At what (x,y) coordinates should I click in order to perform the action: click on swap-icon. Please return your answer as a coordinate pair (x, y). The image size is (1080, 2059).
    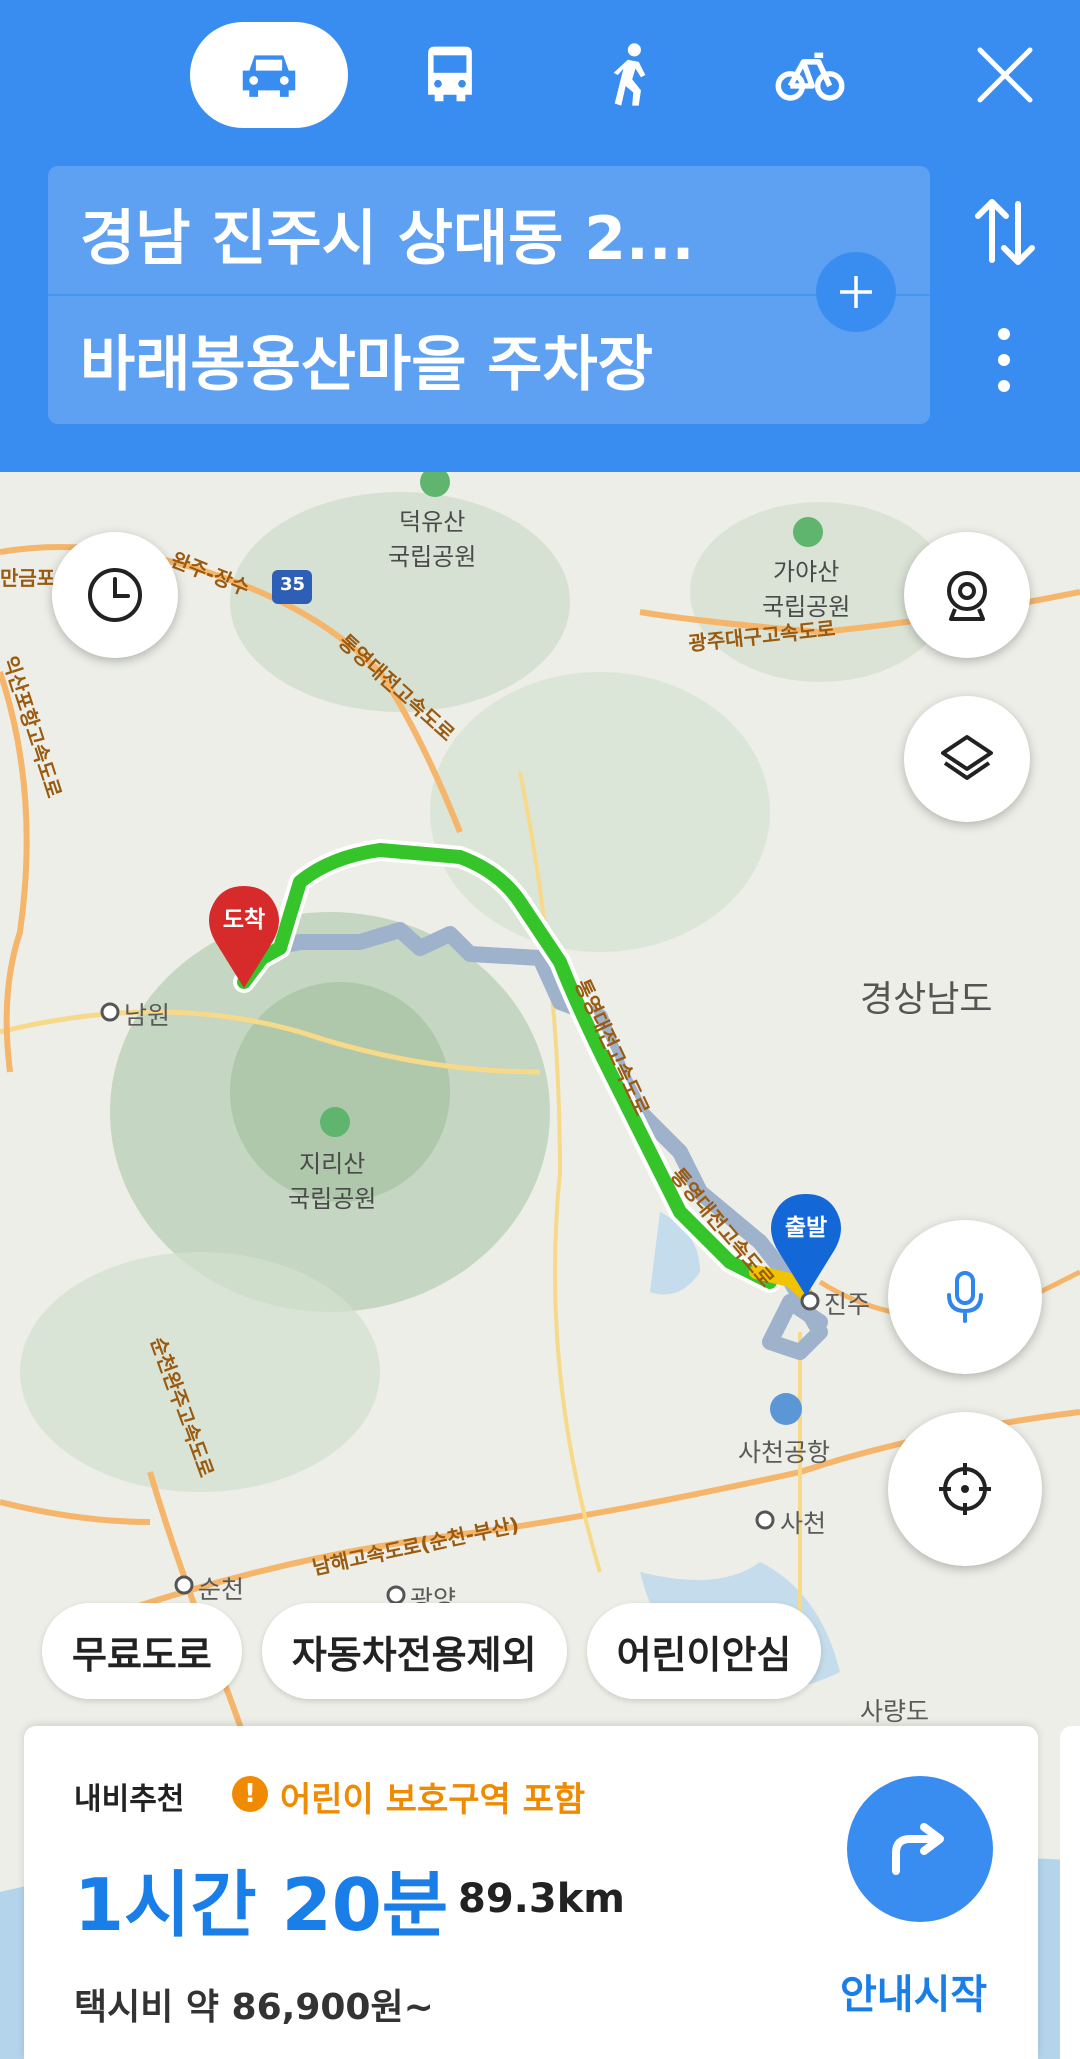
    Looking at the image, I should click on (1005, 232).